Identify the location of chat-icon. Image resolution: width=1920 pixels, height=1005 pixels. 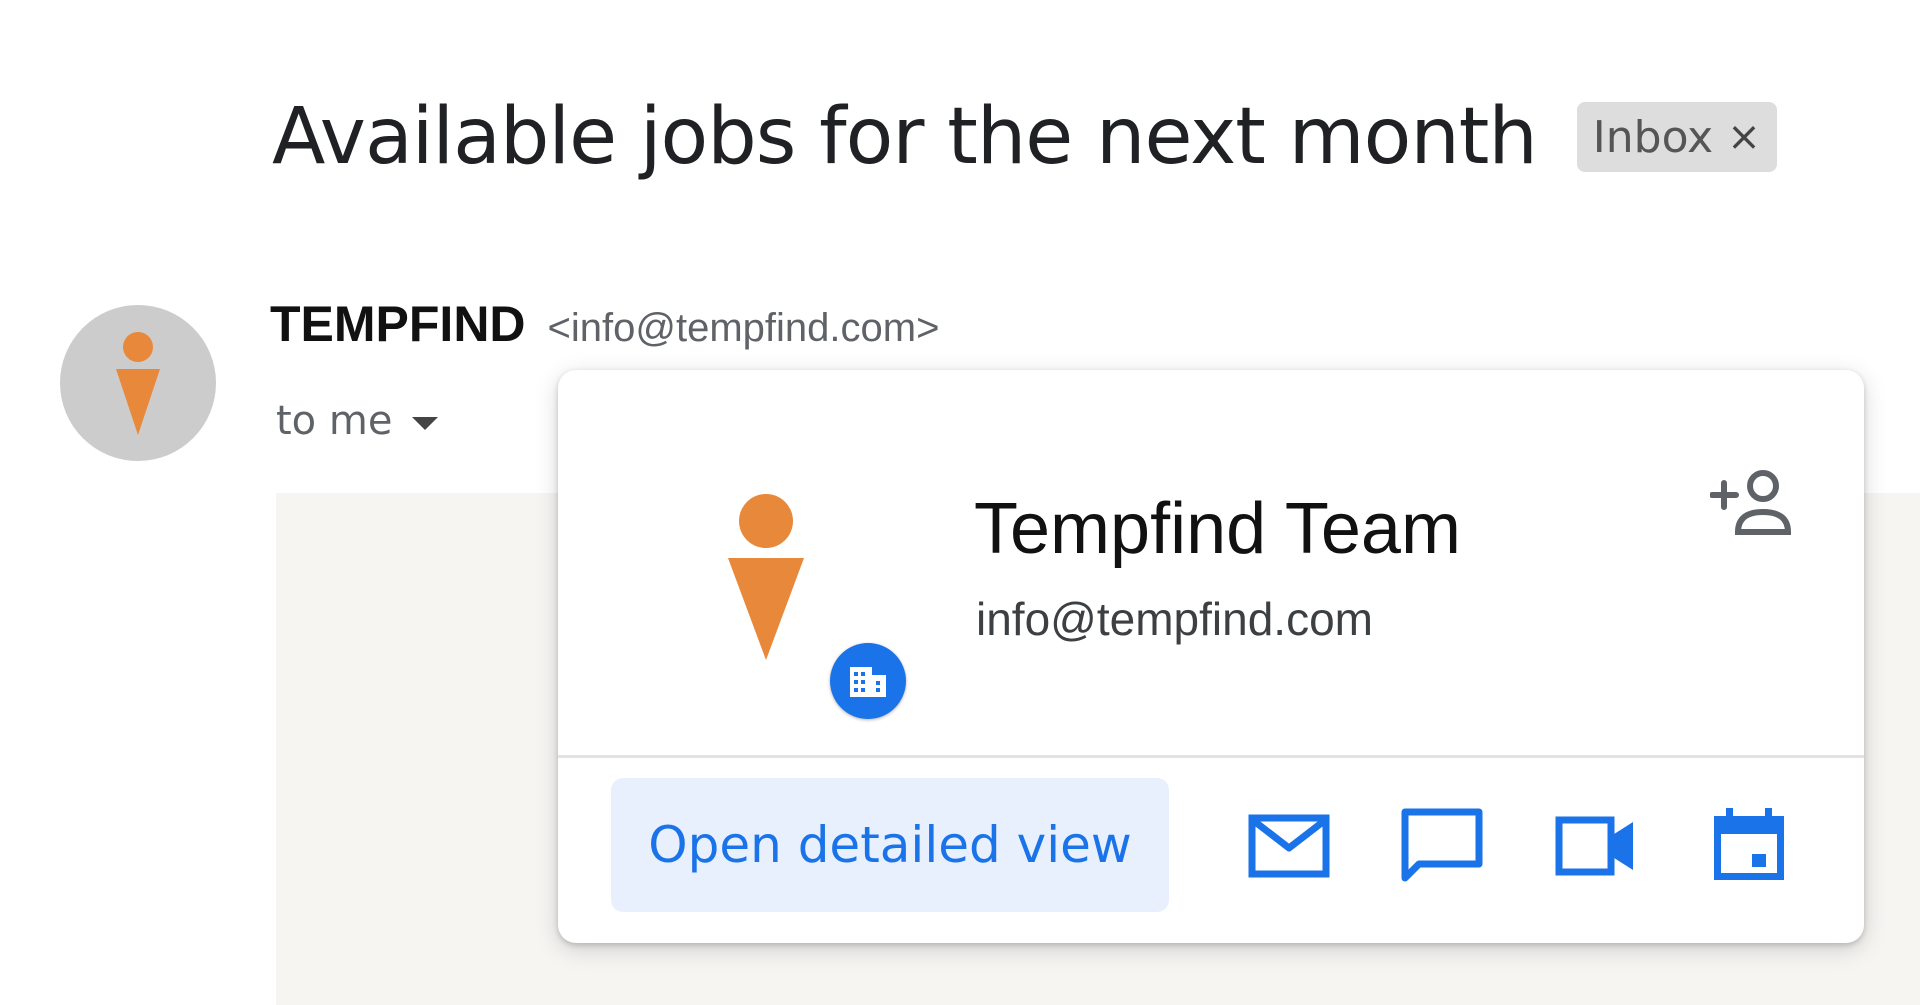
(1442, 845).